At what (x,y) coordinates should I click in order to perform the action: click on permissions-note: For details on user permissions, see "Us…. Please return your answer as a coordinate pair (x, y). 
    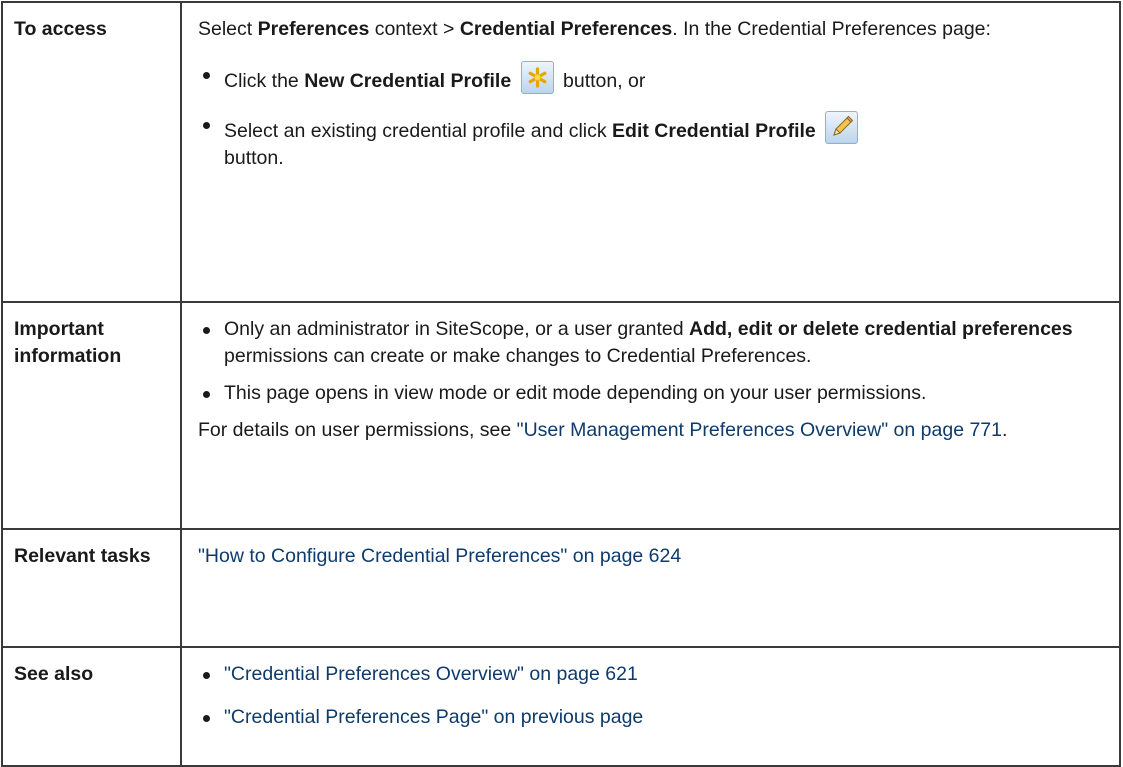
    Looking at the image, I should click on (649, 430).